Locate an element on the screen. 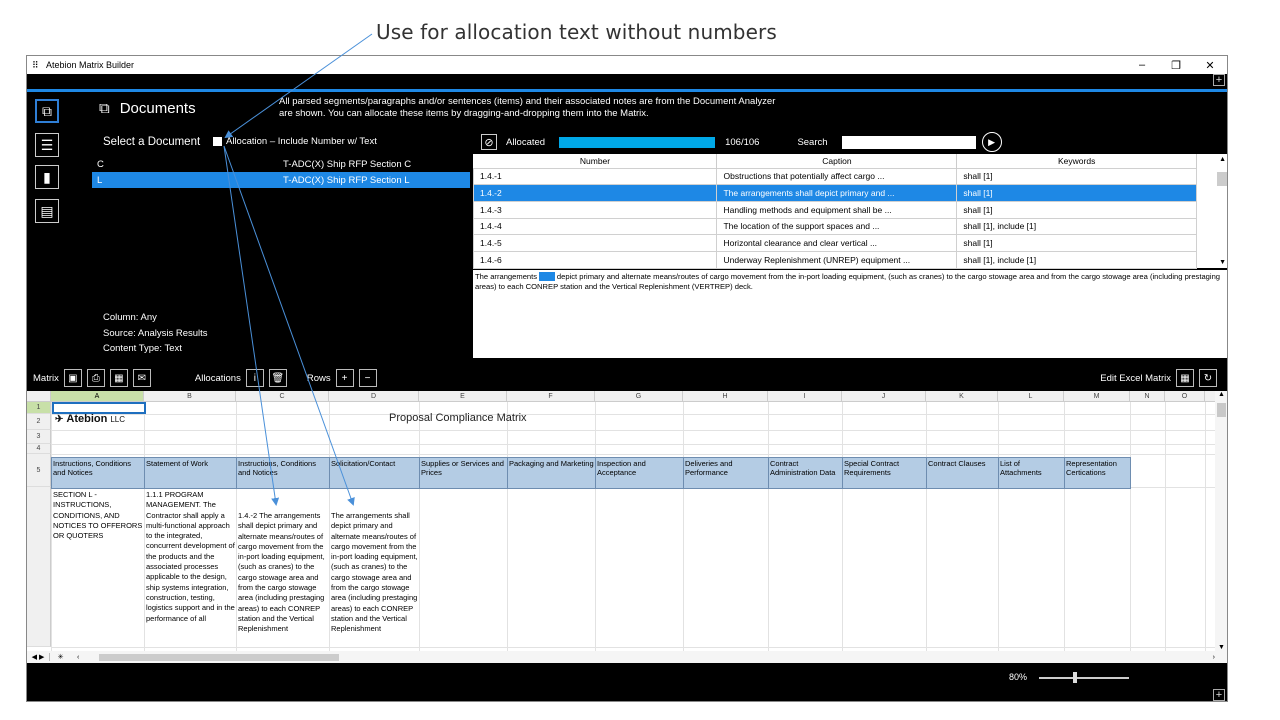 Image resolution: width=1280 pixels, height=720 pixels. matrix-header-cell: Solicitation/Contact is located at coordinates (374, 473).